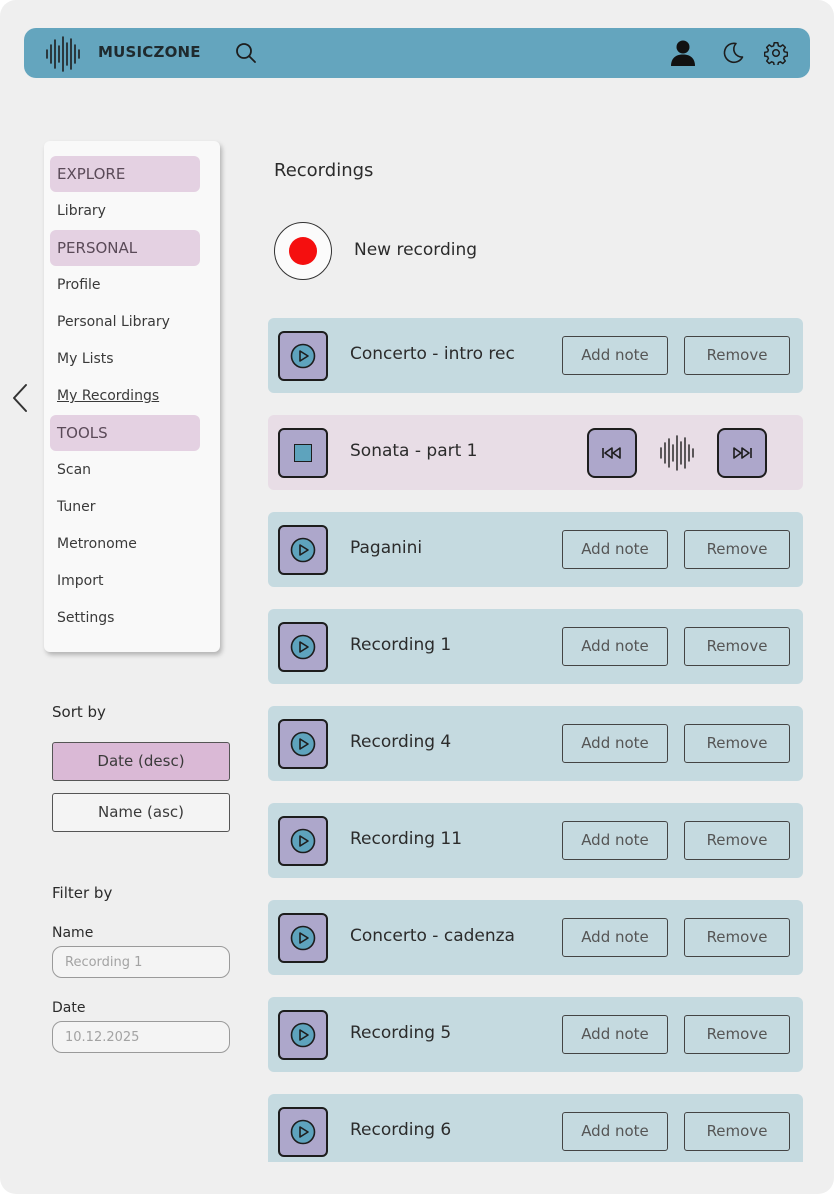 The height and width of the screenshot is (1194, 834). Describe the element at coordinates (432, 354) in the screenshot. I see `recording-name: Concerto - intro rec` at that location.